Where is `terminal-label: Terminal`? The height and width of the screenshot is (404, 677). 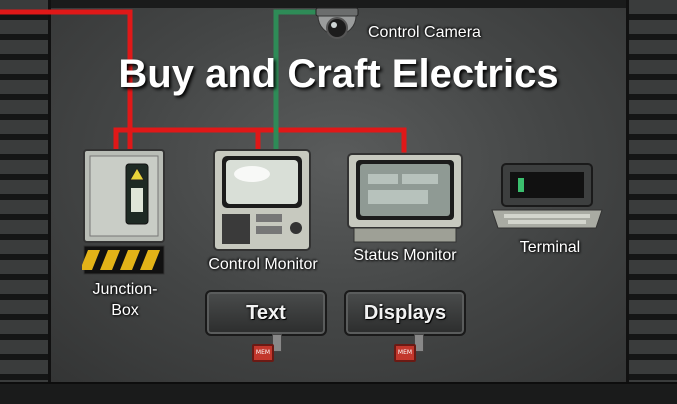
terminal-label: Terminal is located at coordinates (550, 247).